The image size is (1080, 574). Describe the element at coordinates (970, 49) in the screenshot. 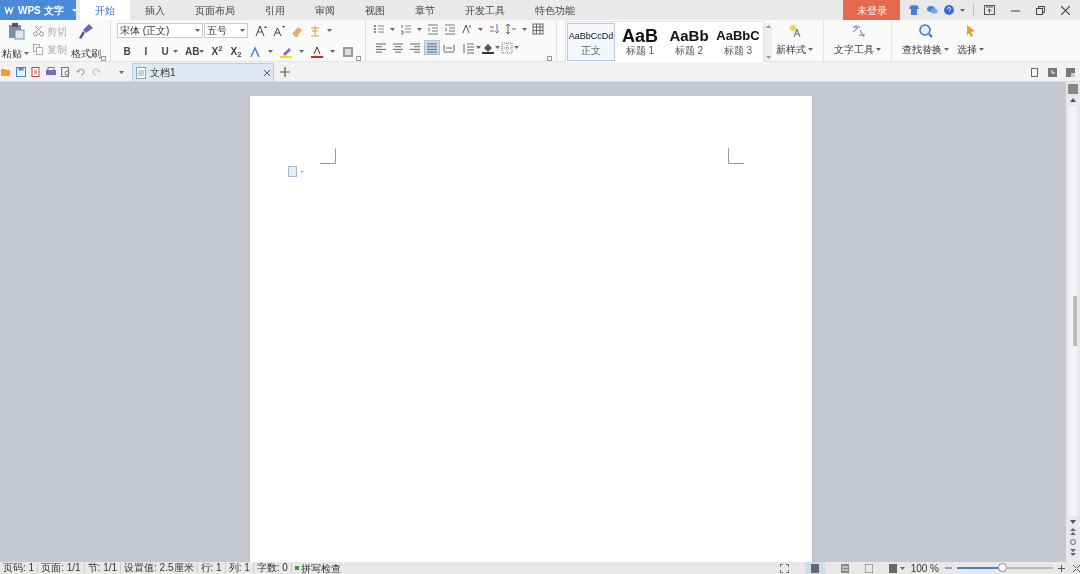

I see `select-button: 选择` at that location.